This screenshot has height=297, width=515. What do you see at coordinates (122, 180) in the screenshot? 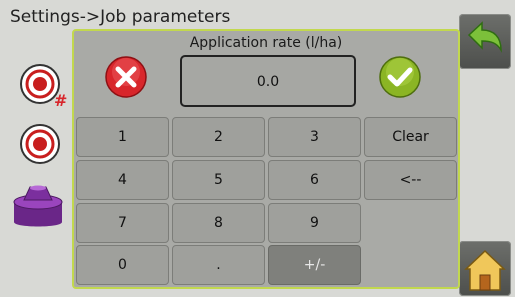
I see `key-4: 4` at bounding box center [122, 180].